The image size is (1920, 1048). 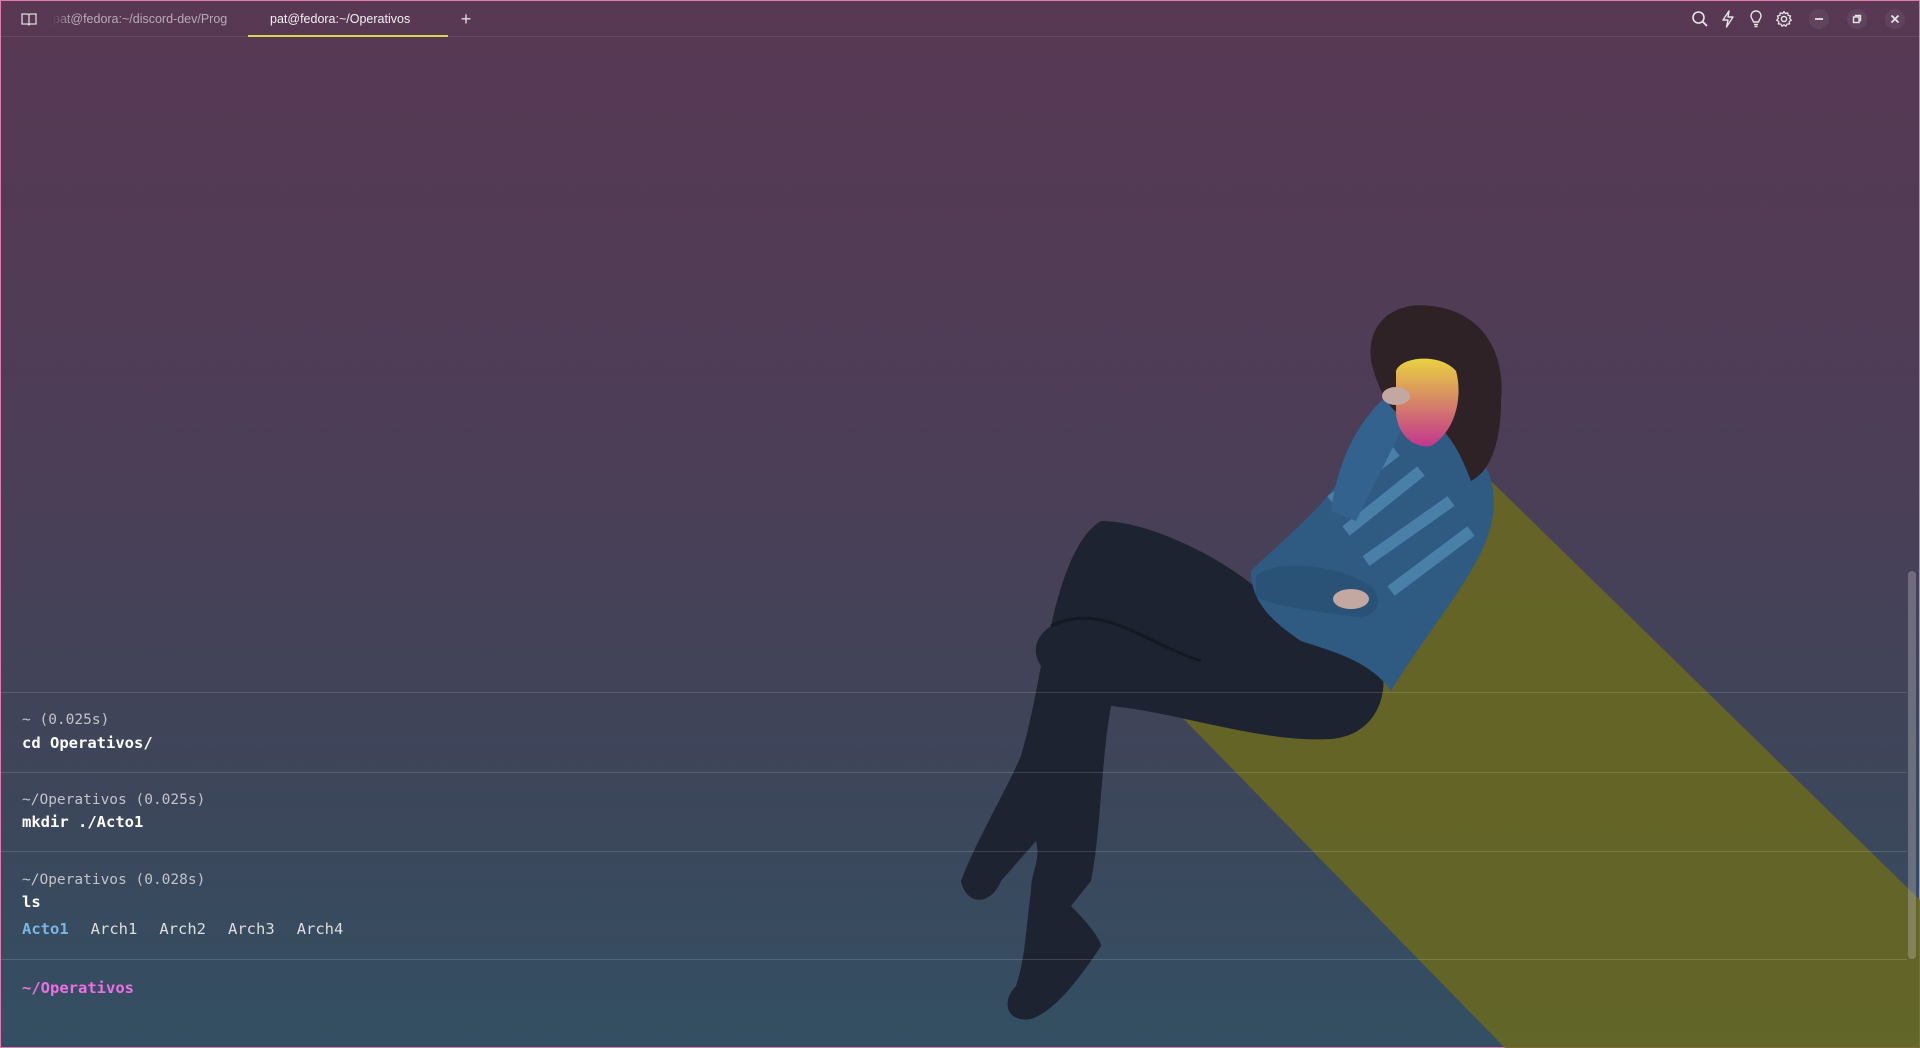 What do you see at coordinates (87, 743) in the screenshot?
I see `block-command: cd Operativos/` at bounding box center [87, 743].